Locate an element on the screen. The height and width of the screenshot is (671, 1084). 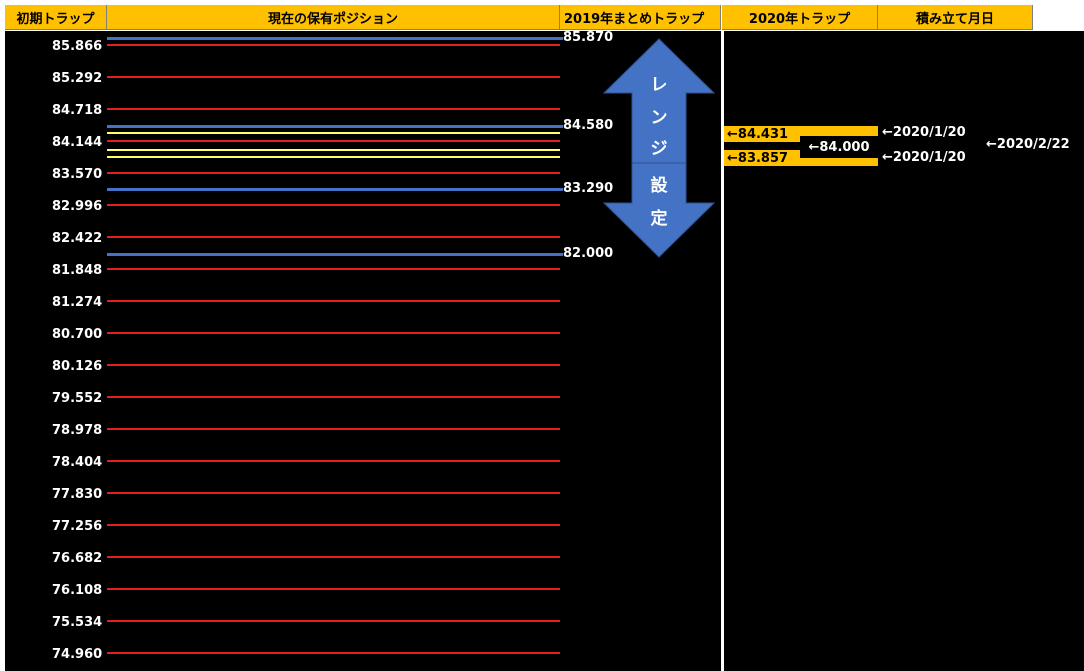
header-initial-trap: 初期トラップ is located at coordinates (56, 17).